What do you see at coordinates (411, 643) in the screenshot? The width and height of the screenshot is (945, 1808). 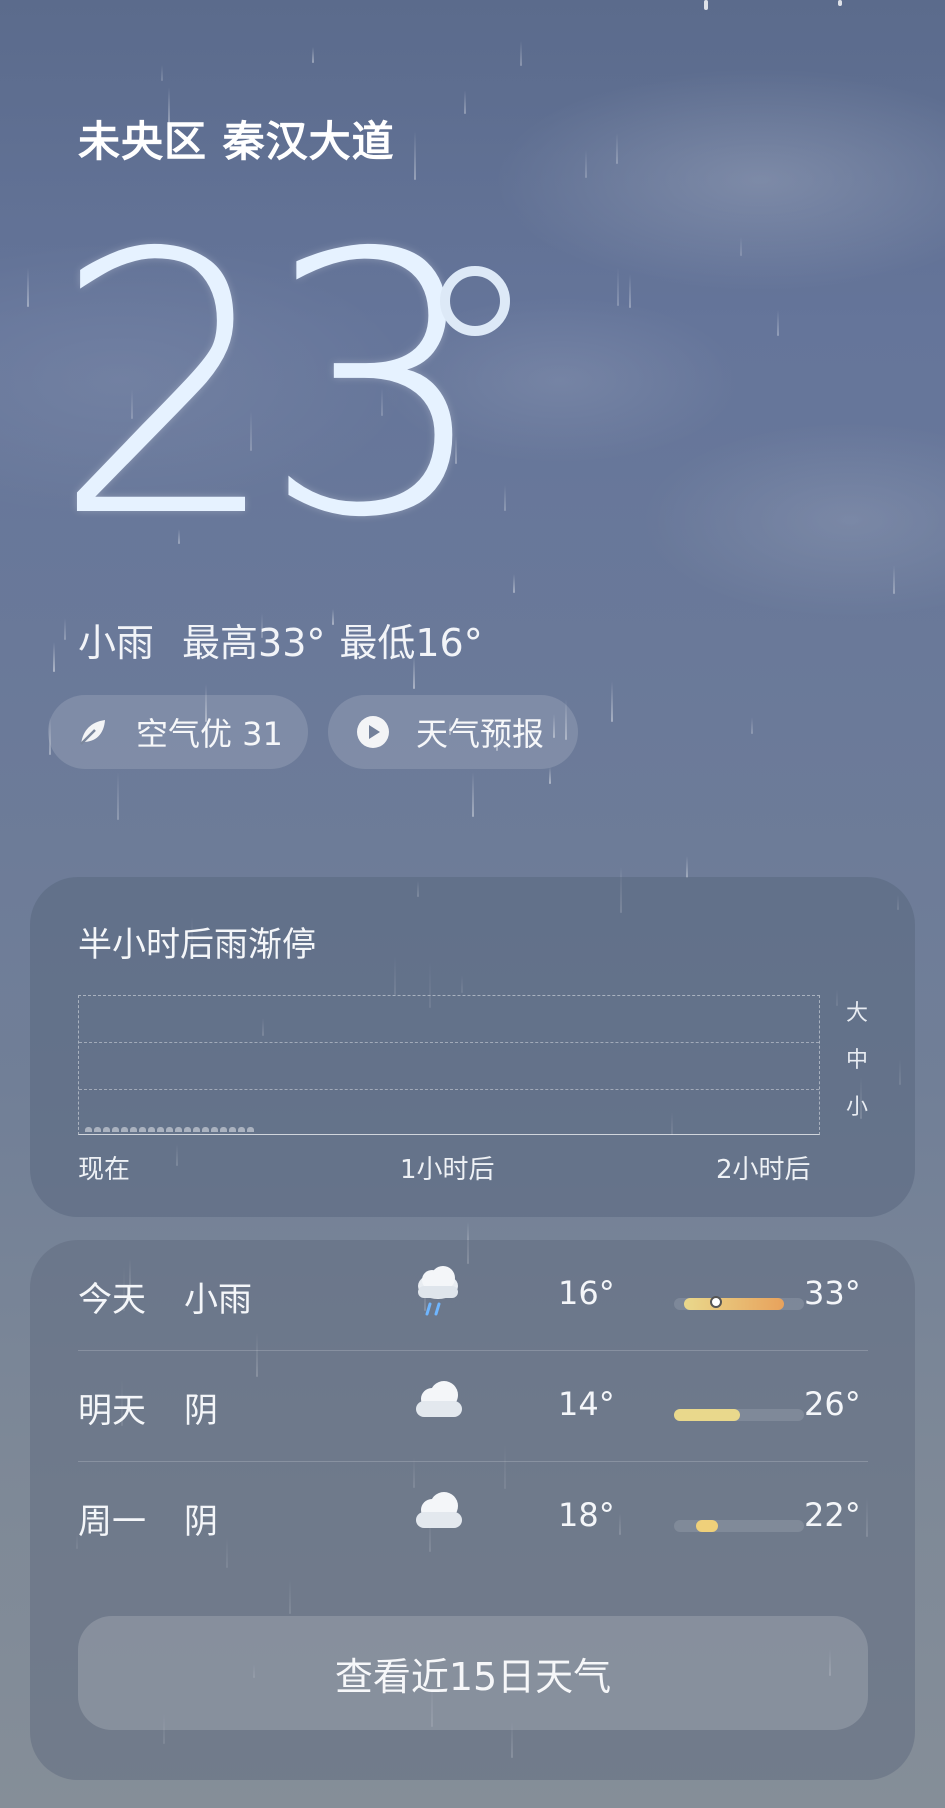 I see `current-low: 最低16°` at bounding box center [411, 643].